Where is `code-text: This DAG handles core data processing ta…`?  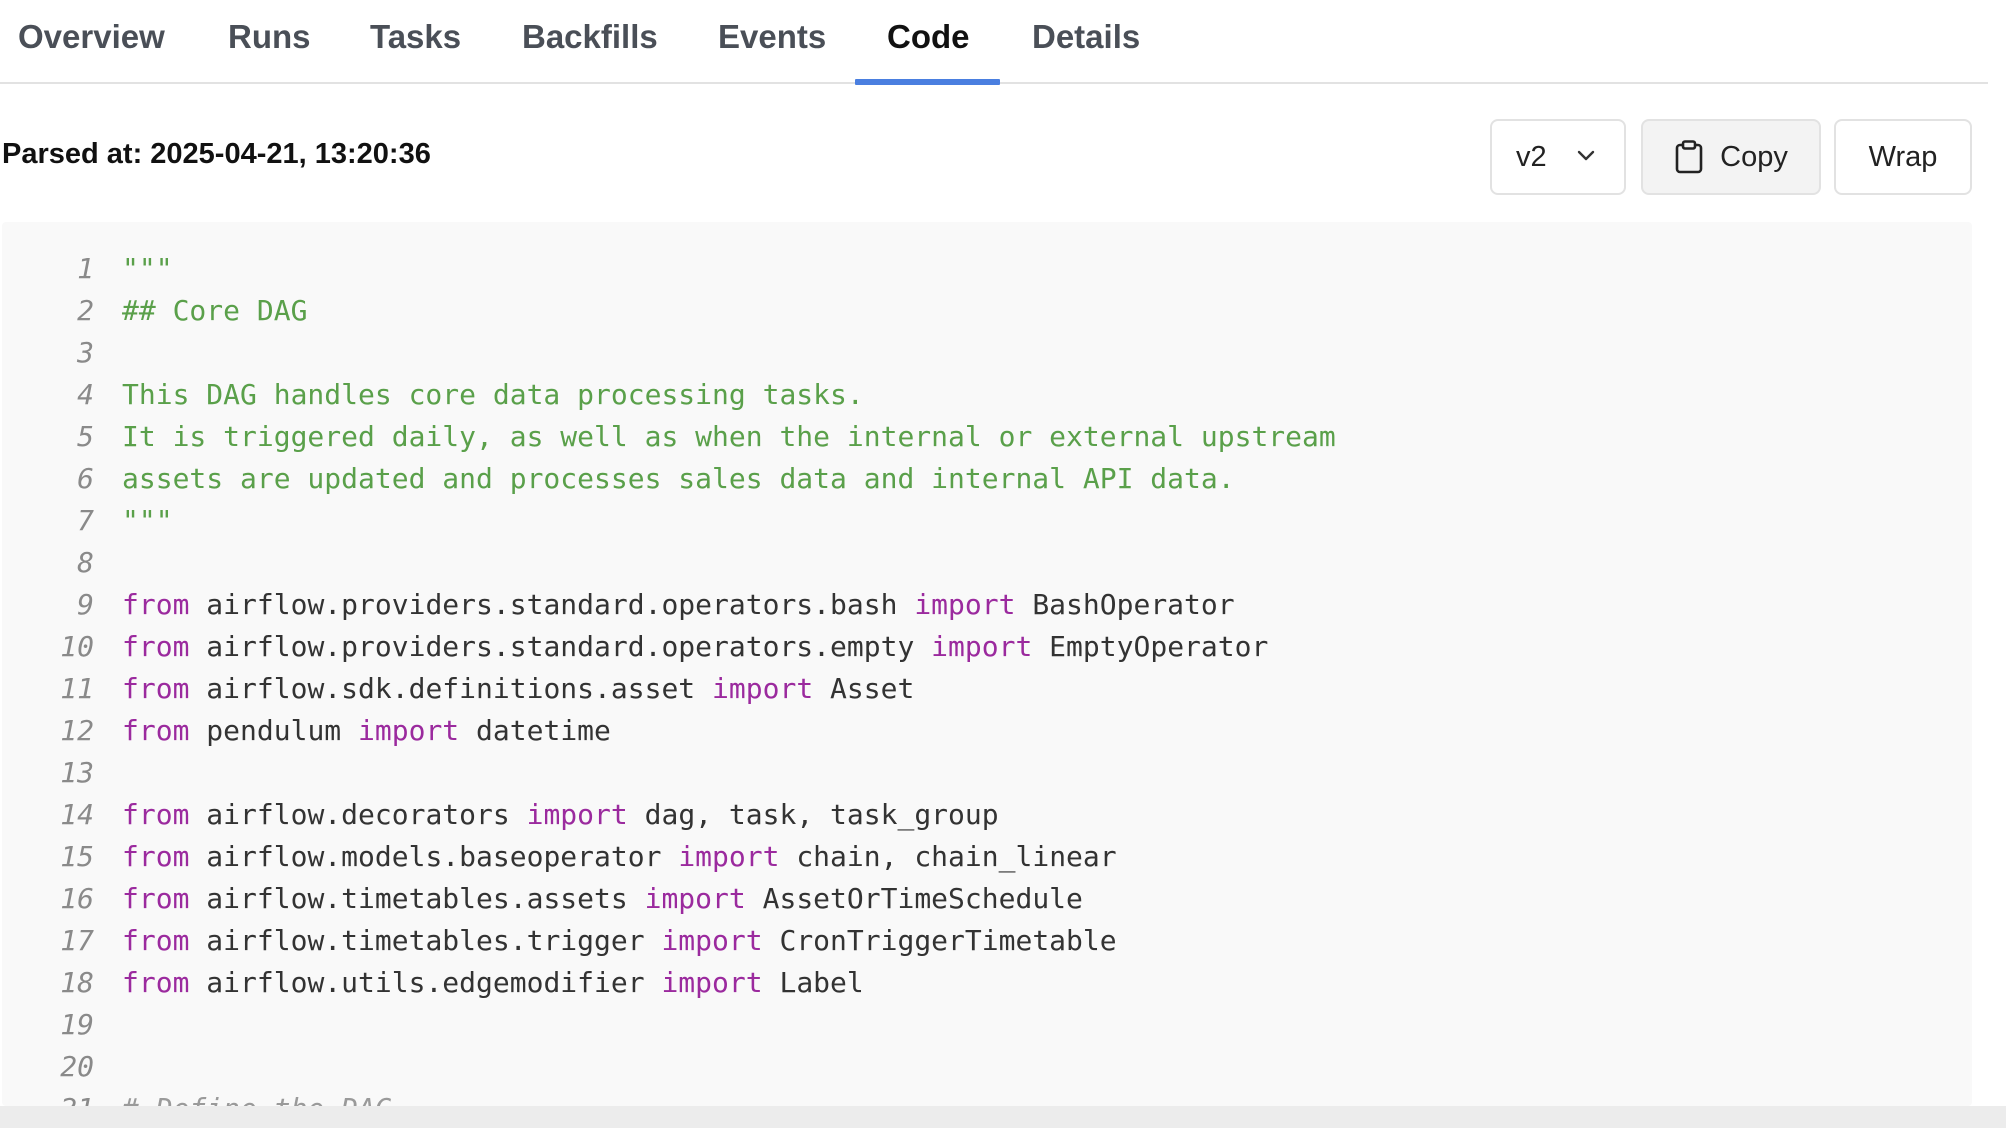 code-text: This DAG handles core data processing ta… is located at coordinates (493, 395).